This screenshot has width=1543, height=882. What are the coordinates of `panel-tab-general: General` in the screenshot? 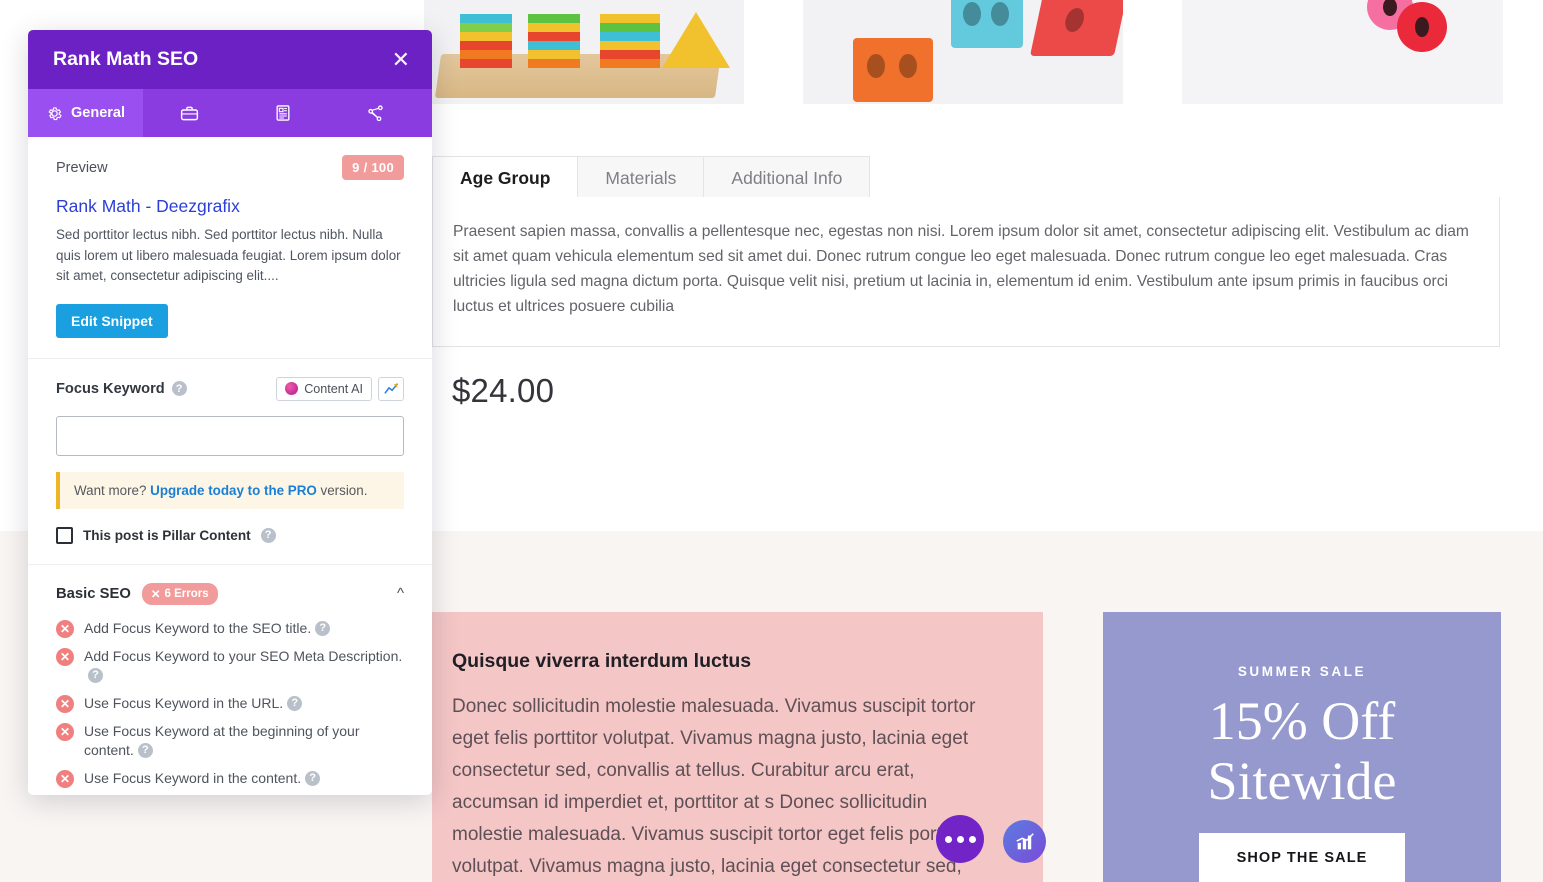 It's located at (85, 113).